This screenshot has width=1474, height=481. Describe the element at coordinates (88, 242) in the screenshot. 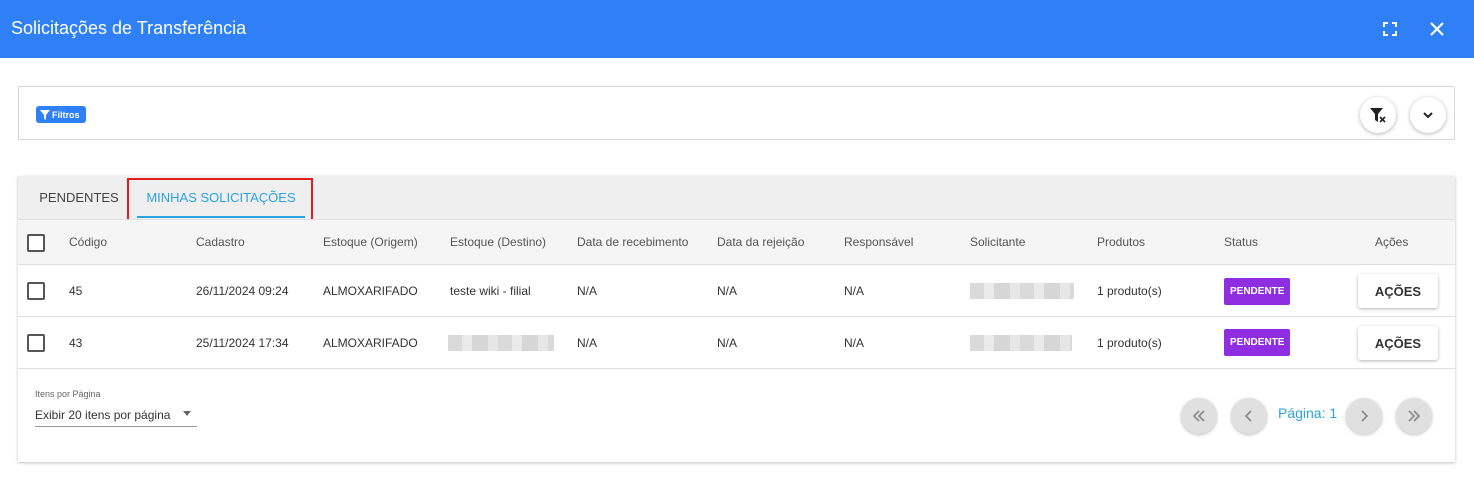

I see `column-header: Código` at that location.